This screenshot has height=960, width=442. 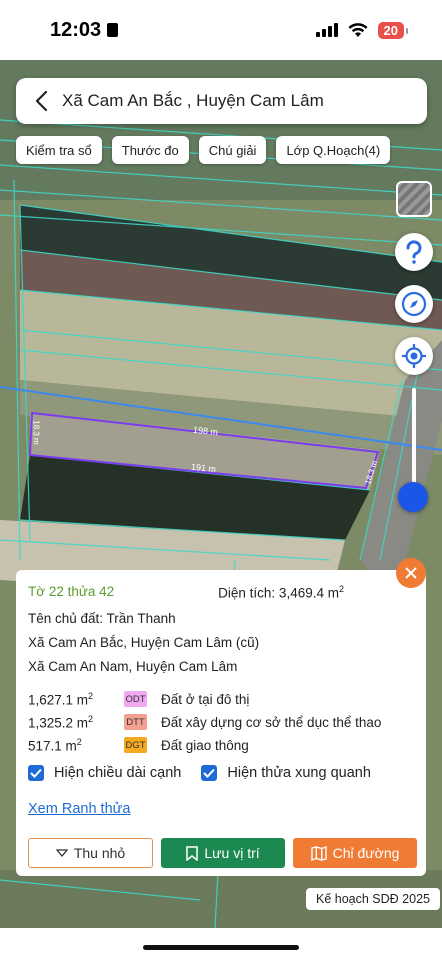 What do you see at coordinates (55, 745) in the screenshot?
I see `land-use-area: 517.1 m2` at bounding box center [55, 745].